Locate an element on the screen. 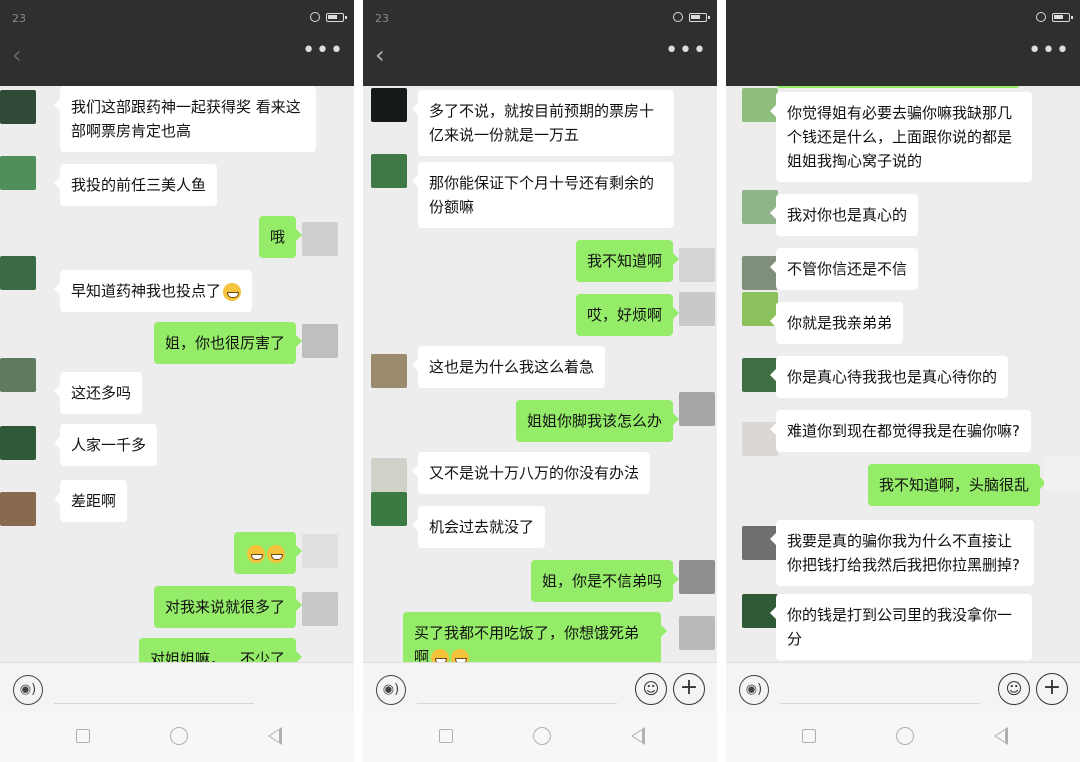 This screenshot has height=762, width=1080. message-text: 难道你到现在都觉得我是在骗你嘛? is located at coordinates (903, 431).